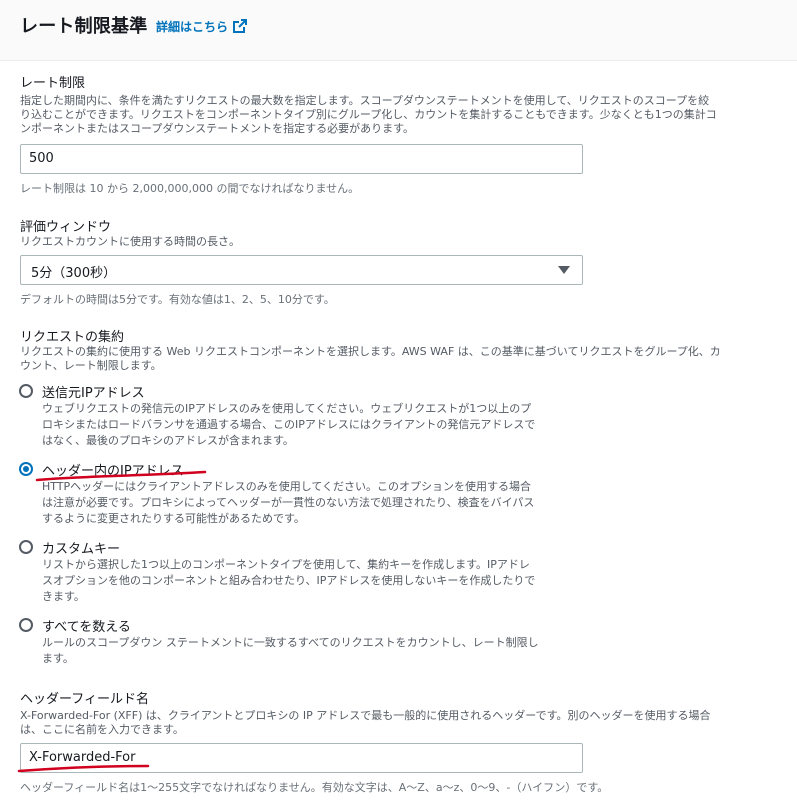  I want to click on evaluation-window-hint: デフォルトの時間は5分です。有効な値は1、2、5、10分です。, so click(177, 299).